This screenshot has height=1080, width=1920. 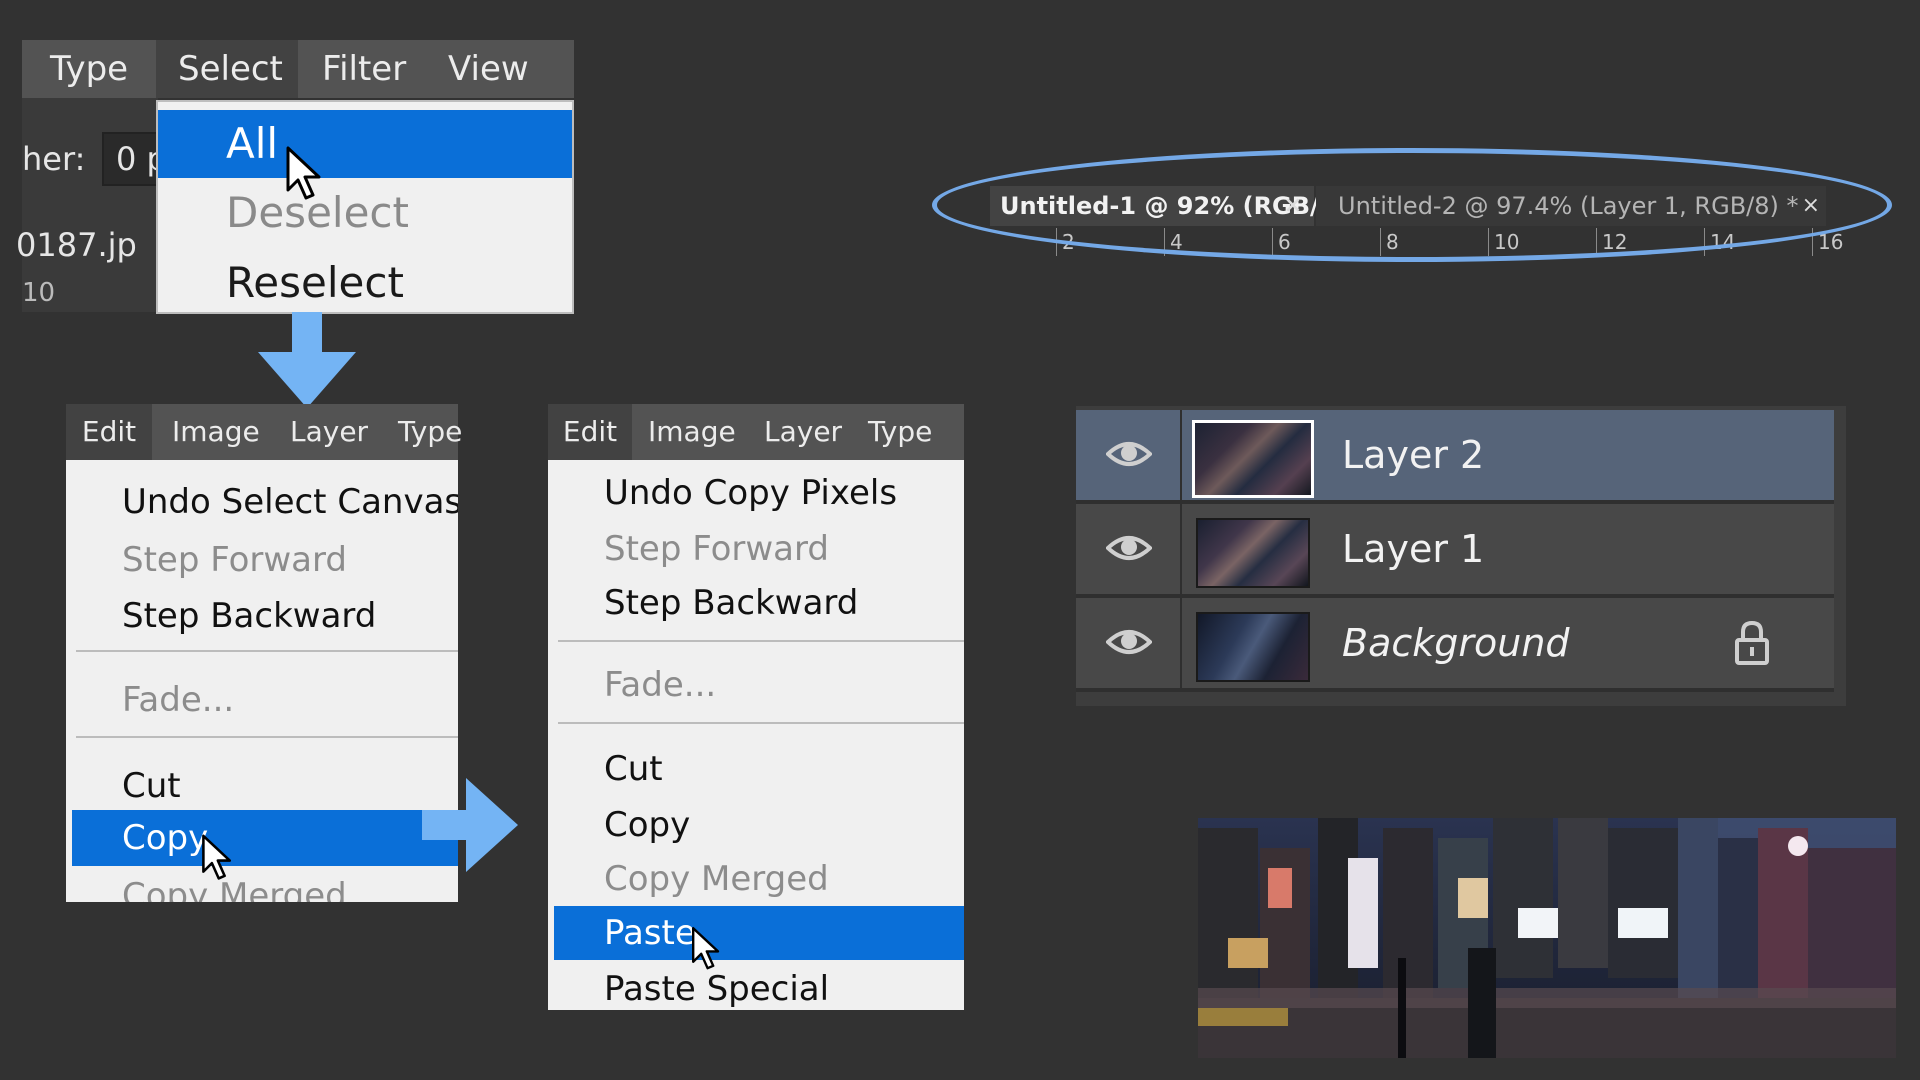 What do you see at coordinates (759, 933) in the screenshot?
I see `menu-item-paste: Paste` at bounding box center [759, 933].